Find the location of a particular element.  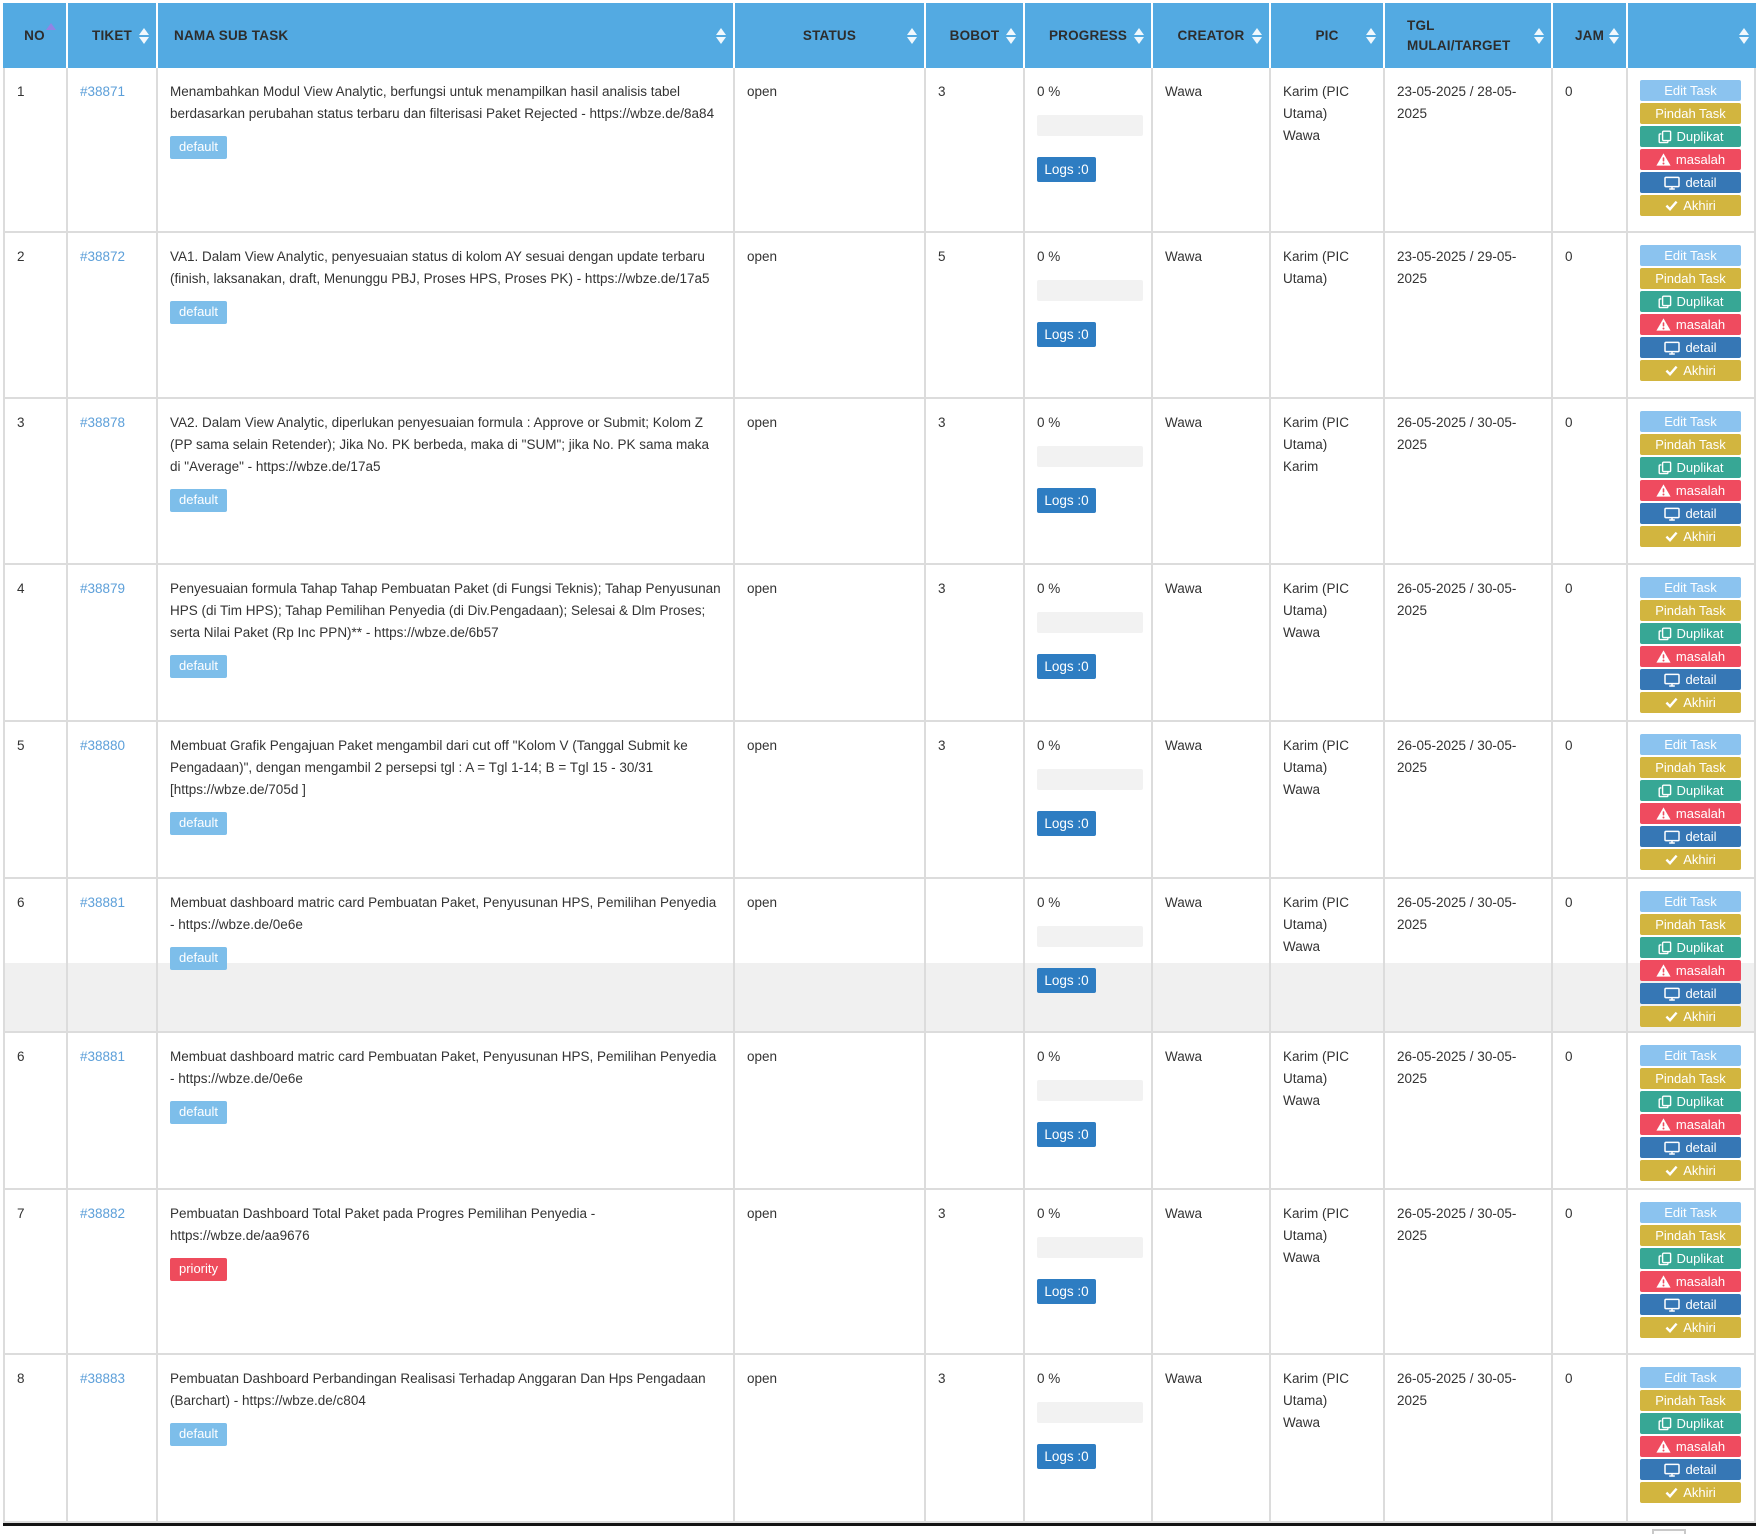

check-icon is located at coordinates (1671, 370).